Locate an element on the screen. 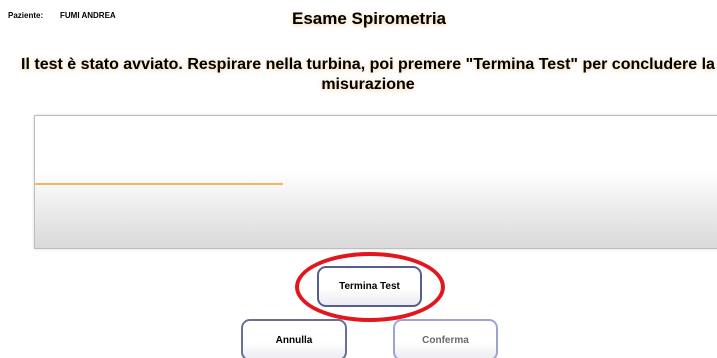 The image size is (717, 358). termina-test-button: Termina Test is located at coordinates (369, 286).